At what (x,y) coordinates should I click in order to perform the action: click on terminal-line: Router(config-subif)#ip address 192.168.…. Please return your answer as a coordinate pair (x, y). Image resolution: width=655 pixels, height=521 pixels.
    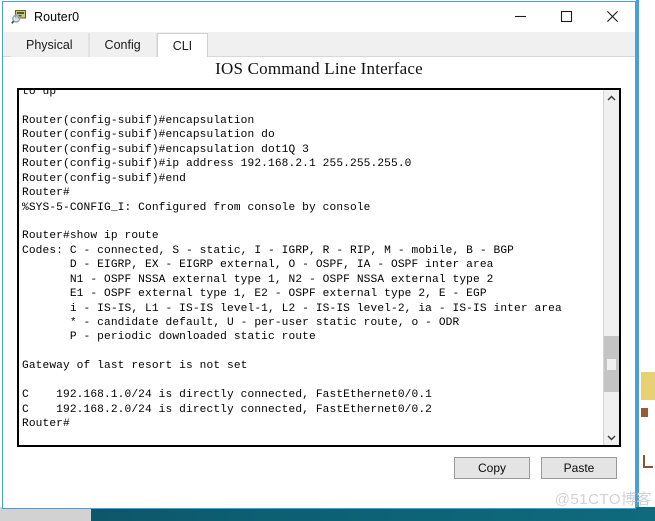
    Looking at the image, I should click on (217, 164).